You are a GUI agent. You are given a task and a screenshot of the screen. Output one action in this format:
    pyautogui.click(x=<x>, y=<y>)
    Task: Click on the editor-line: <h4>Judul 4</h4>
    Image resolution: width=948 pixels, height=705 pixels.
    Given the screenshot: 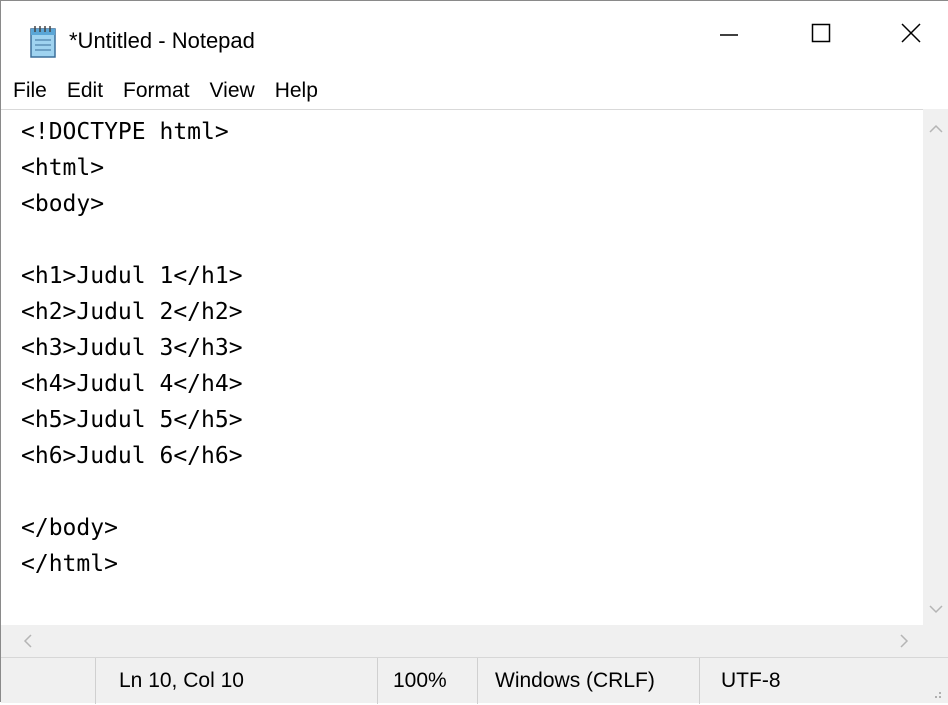 What is the action you would take?
    pyautogui.click(x=132, y=384)
    